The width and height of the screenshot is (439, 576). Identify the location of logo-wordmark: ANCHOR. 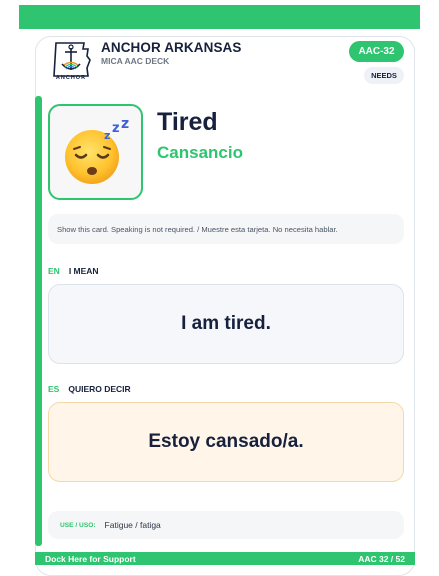
(71, 78).